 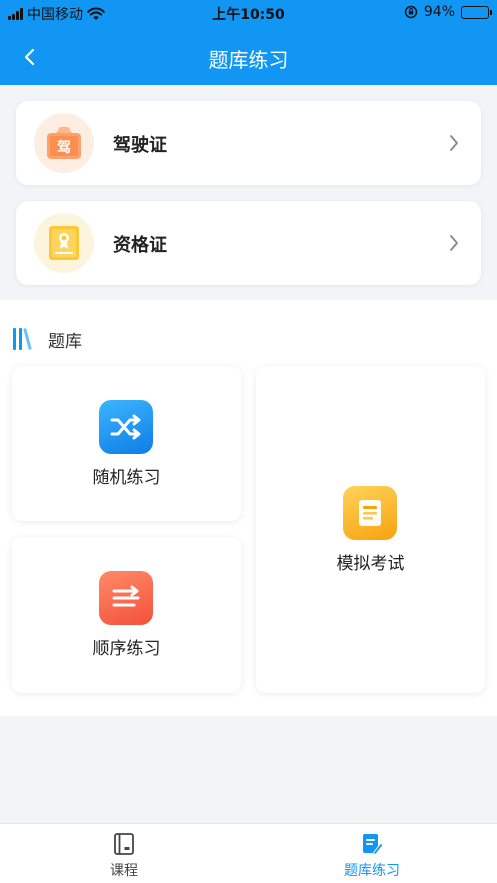 What do you see at coordinates (47, 339) in the screenshot?
I see `section-header: 题库` at bounding box center [47, 339].